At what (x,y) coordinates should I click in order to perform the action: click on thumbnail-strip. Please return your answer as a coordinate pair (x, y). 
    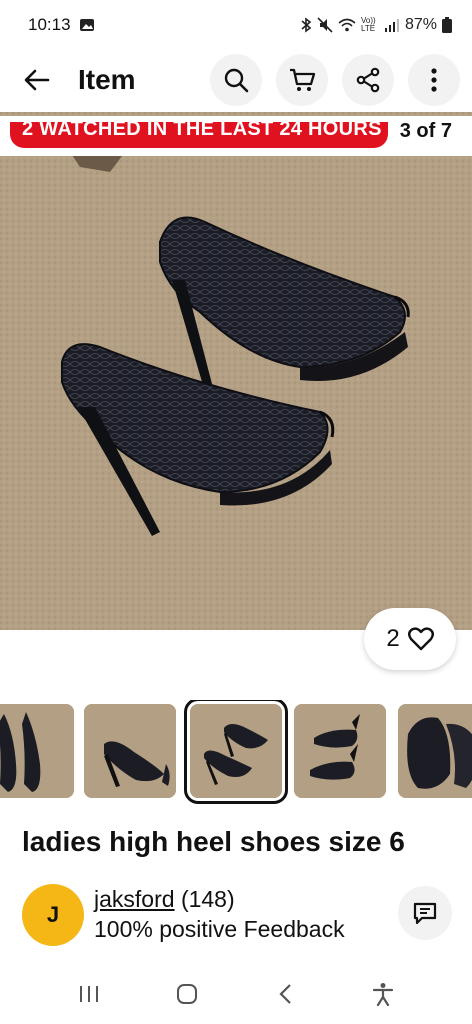
    Looking at the image, I should click on (236, 752).